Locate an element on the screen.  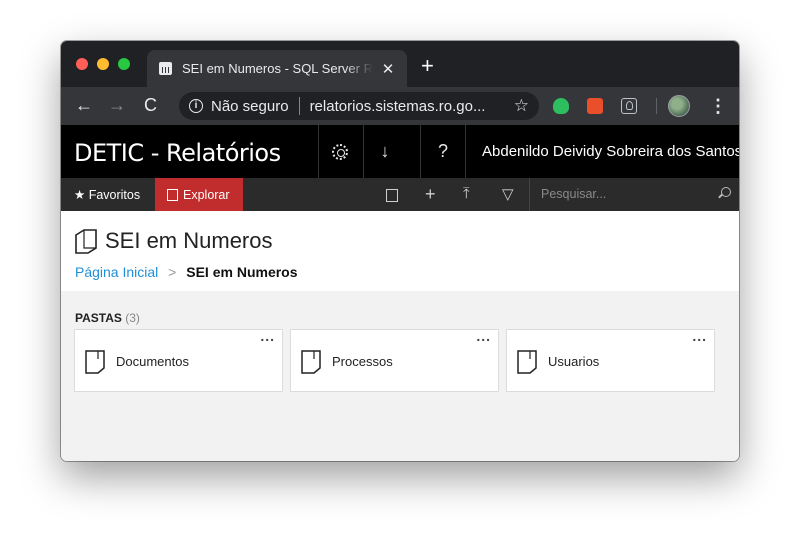
favorites-label: Favoritos is located at coordinates (114, 195).